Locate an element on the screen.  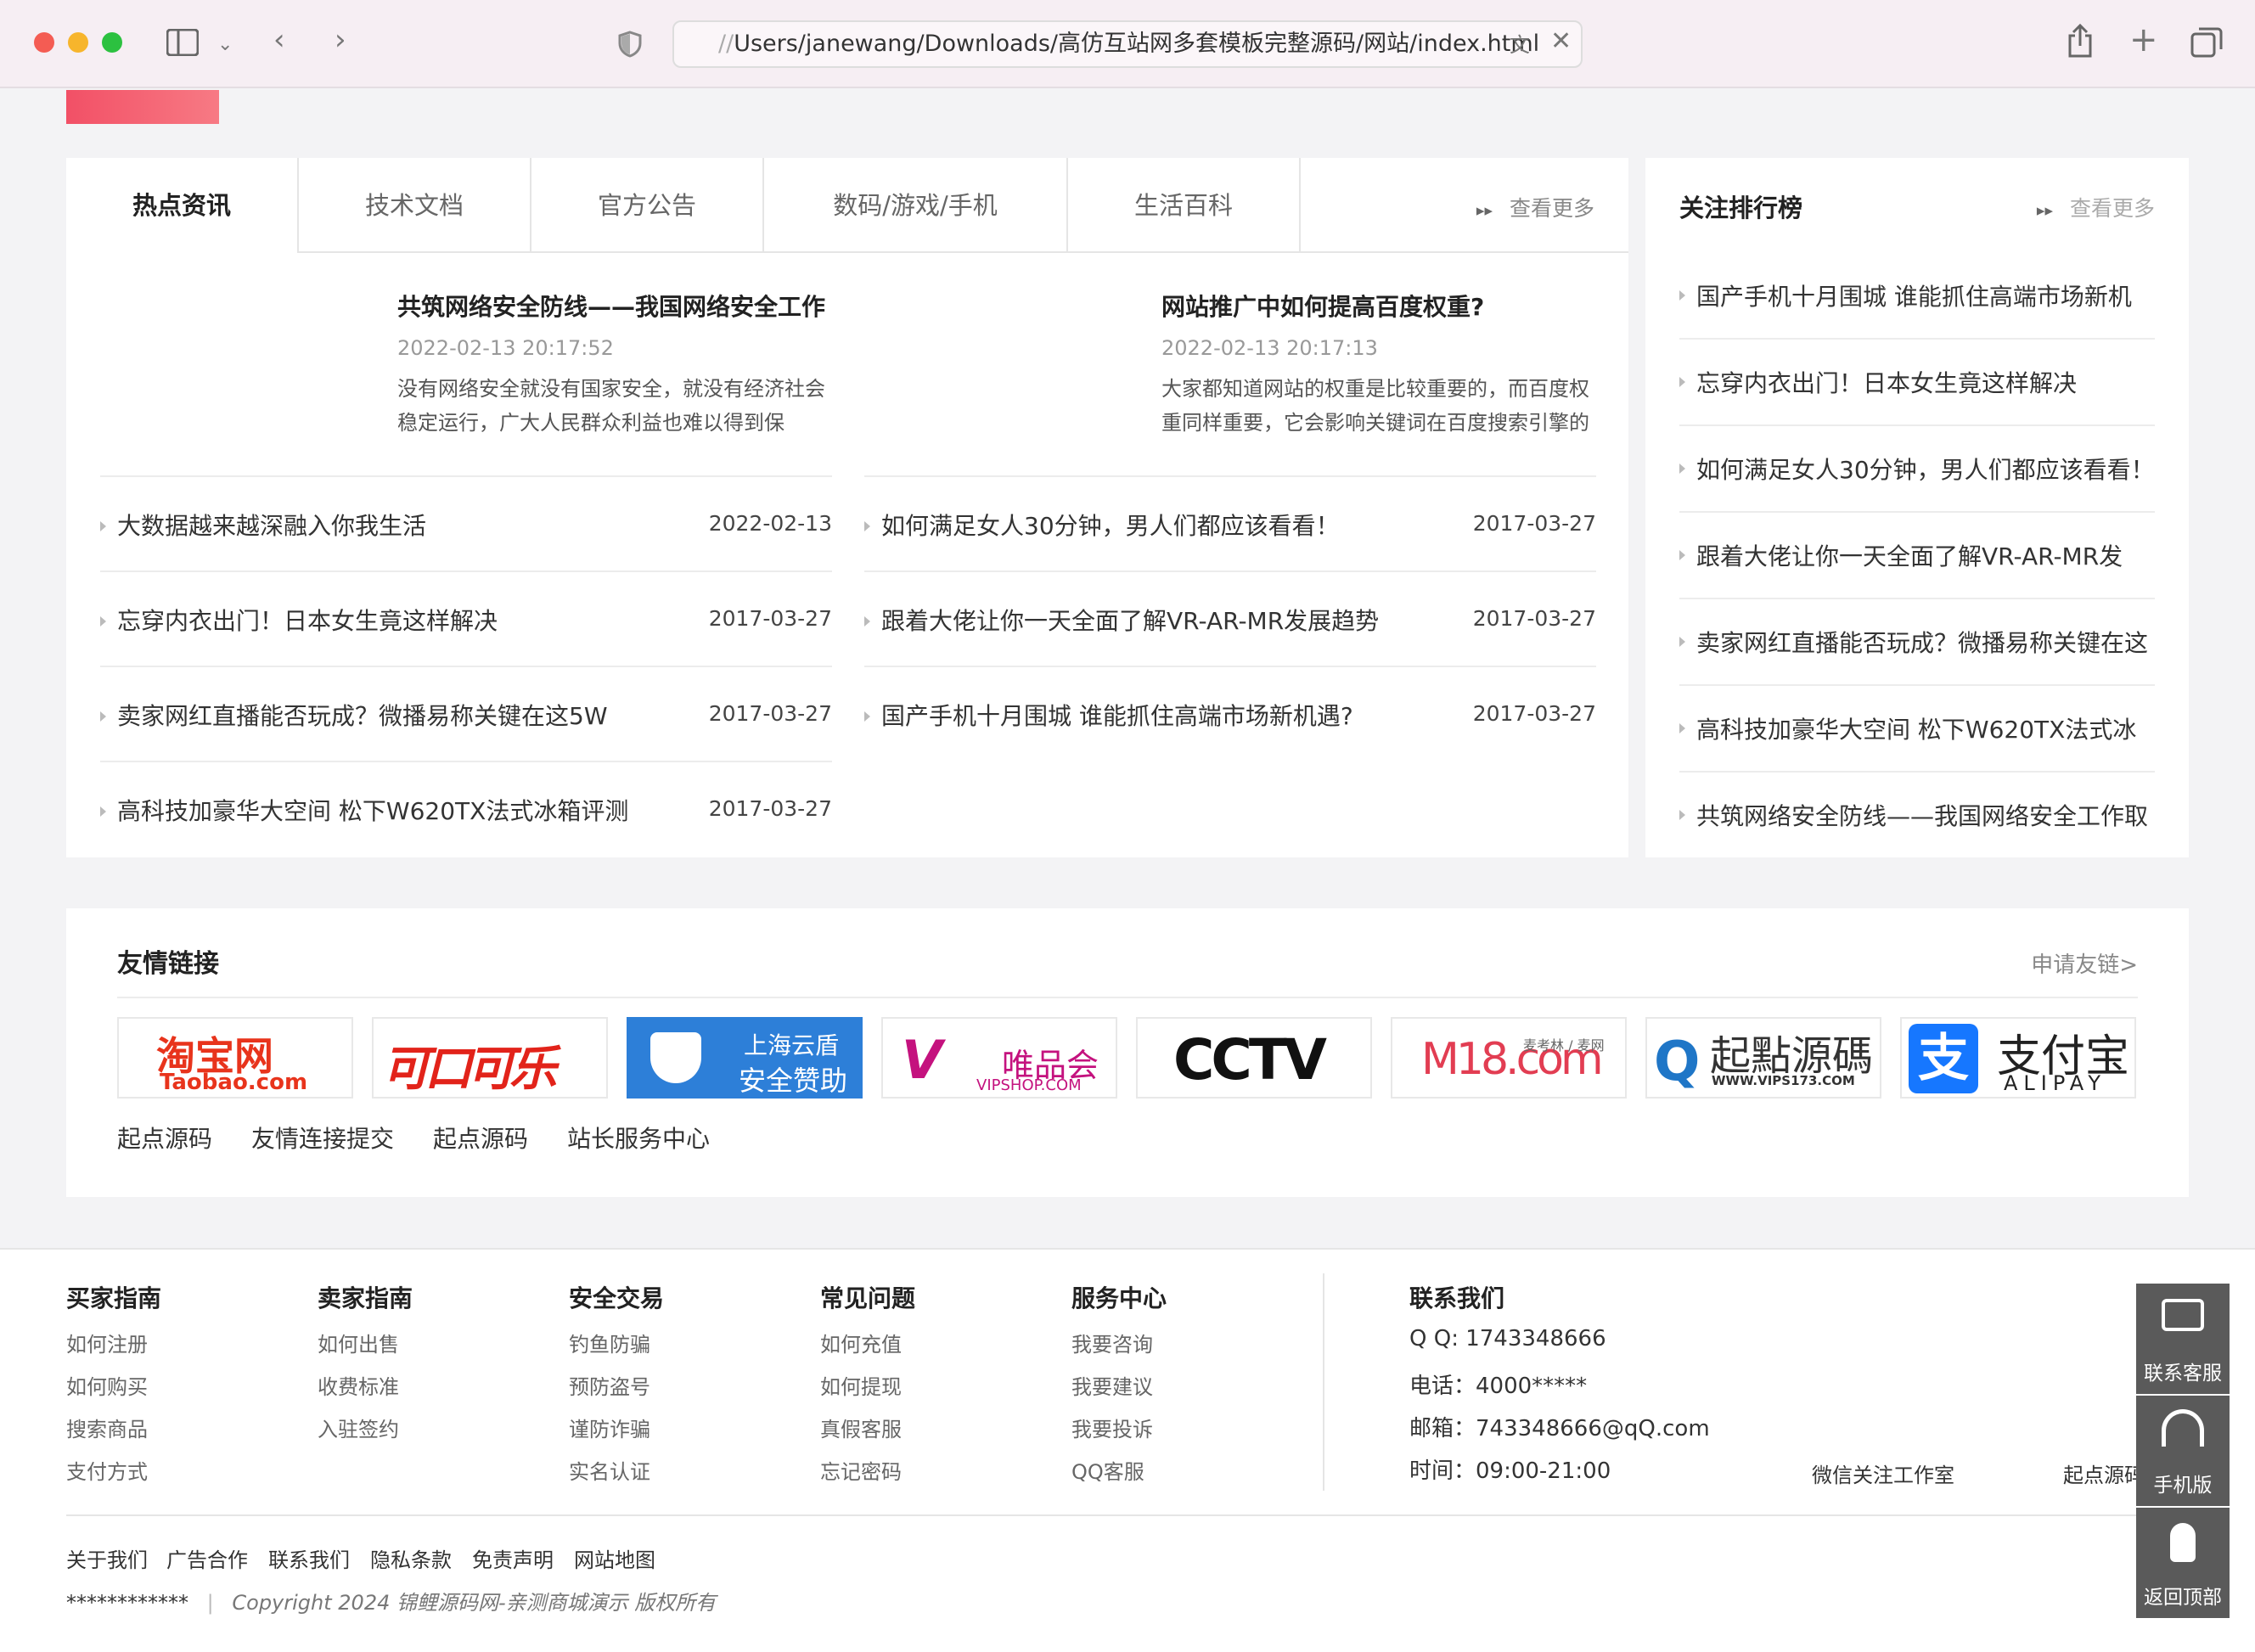
footer-link: 预防盗号 is located at coordinates (609, 1385).